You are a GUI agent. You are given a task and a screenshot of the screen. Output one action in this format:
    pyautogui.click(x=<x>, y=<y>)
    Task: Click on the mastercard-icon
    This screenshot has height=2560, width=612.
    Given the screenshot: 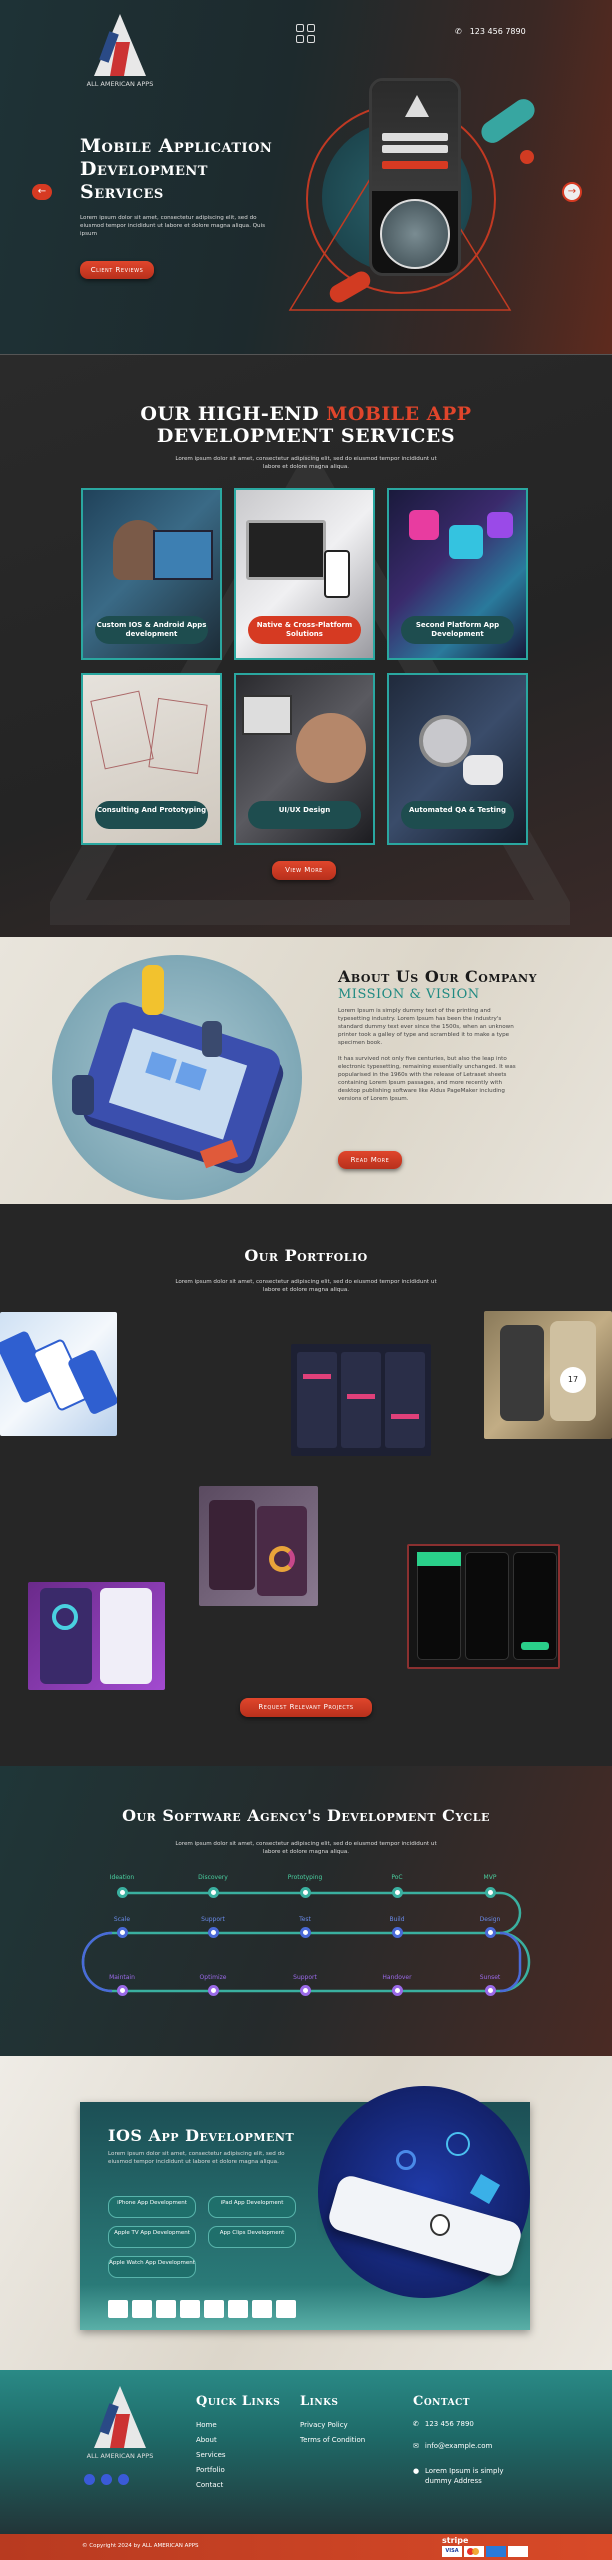 What is the action you would take?
    pyautogui.click(x=474, y=2551)
    